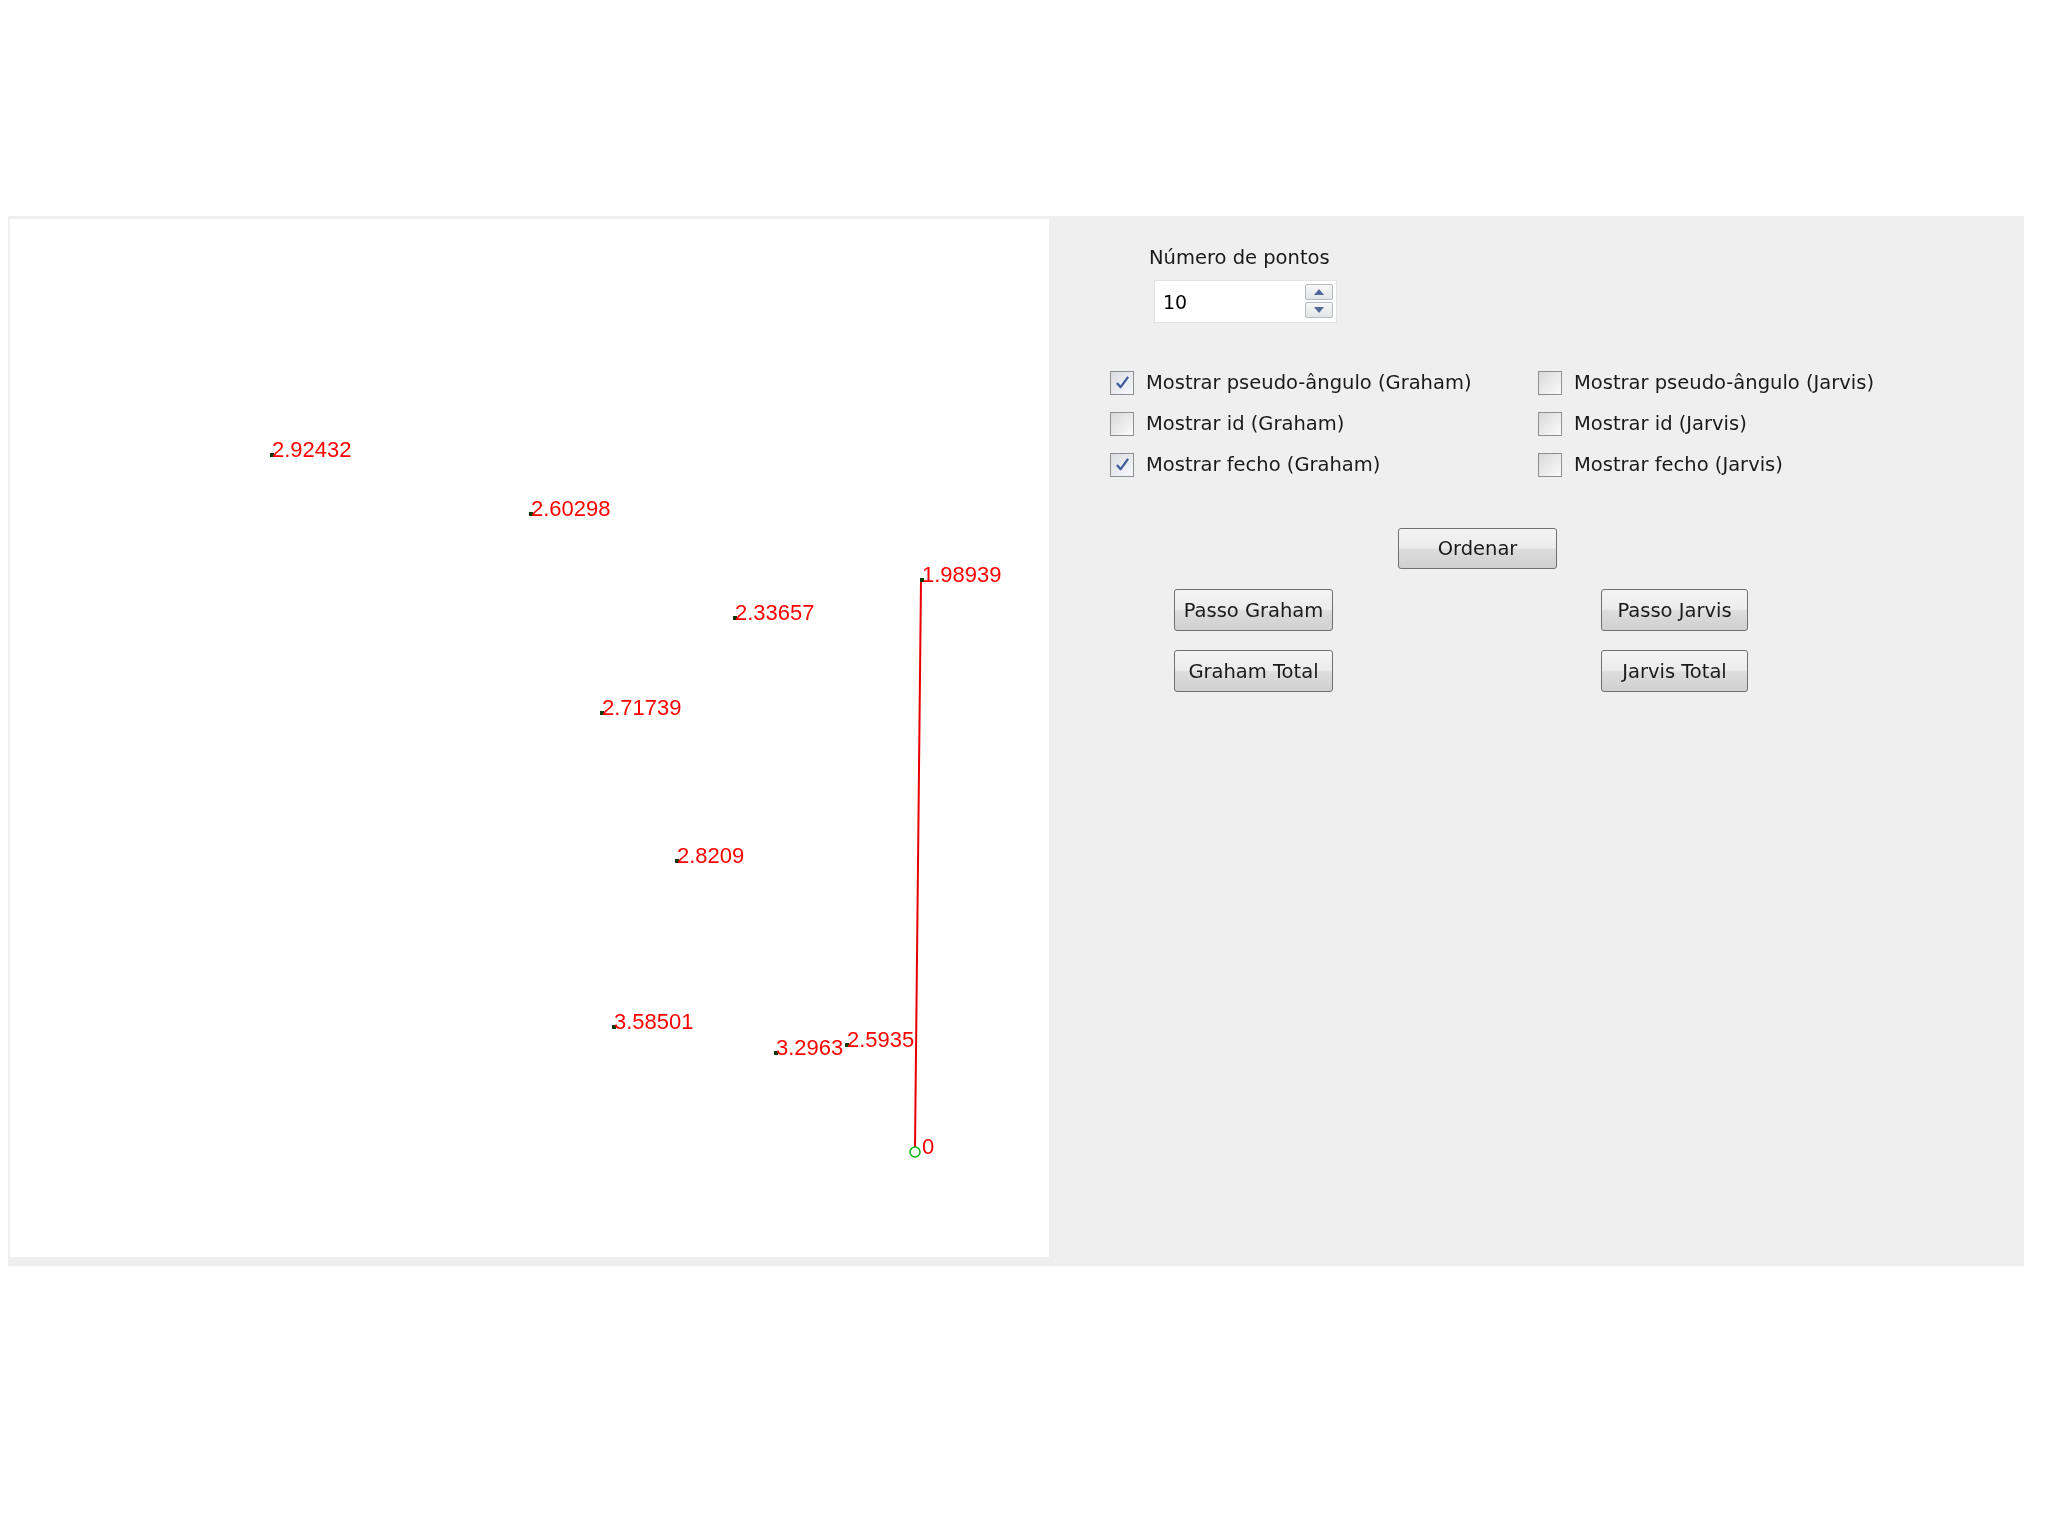  Describe the element at coordinates (775, 612) in the screenshot. I see `point-label: 2.33657` at that location.